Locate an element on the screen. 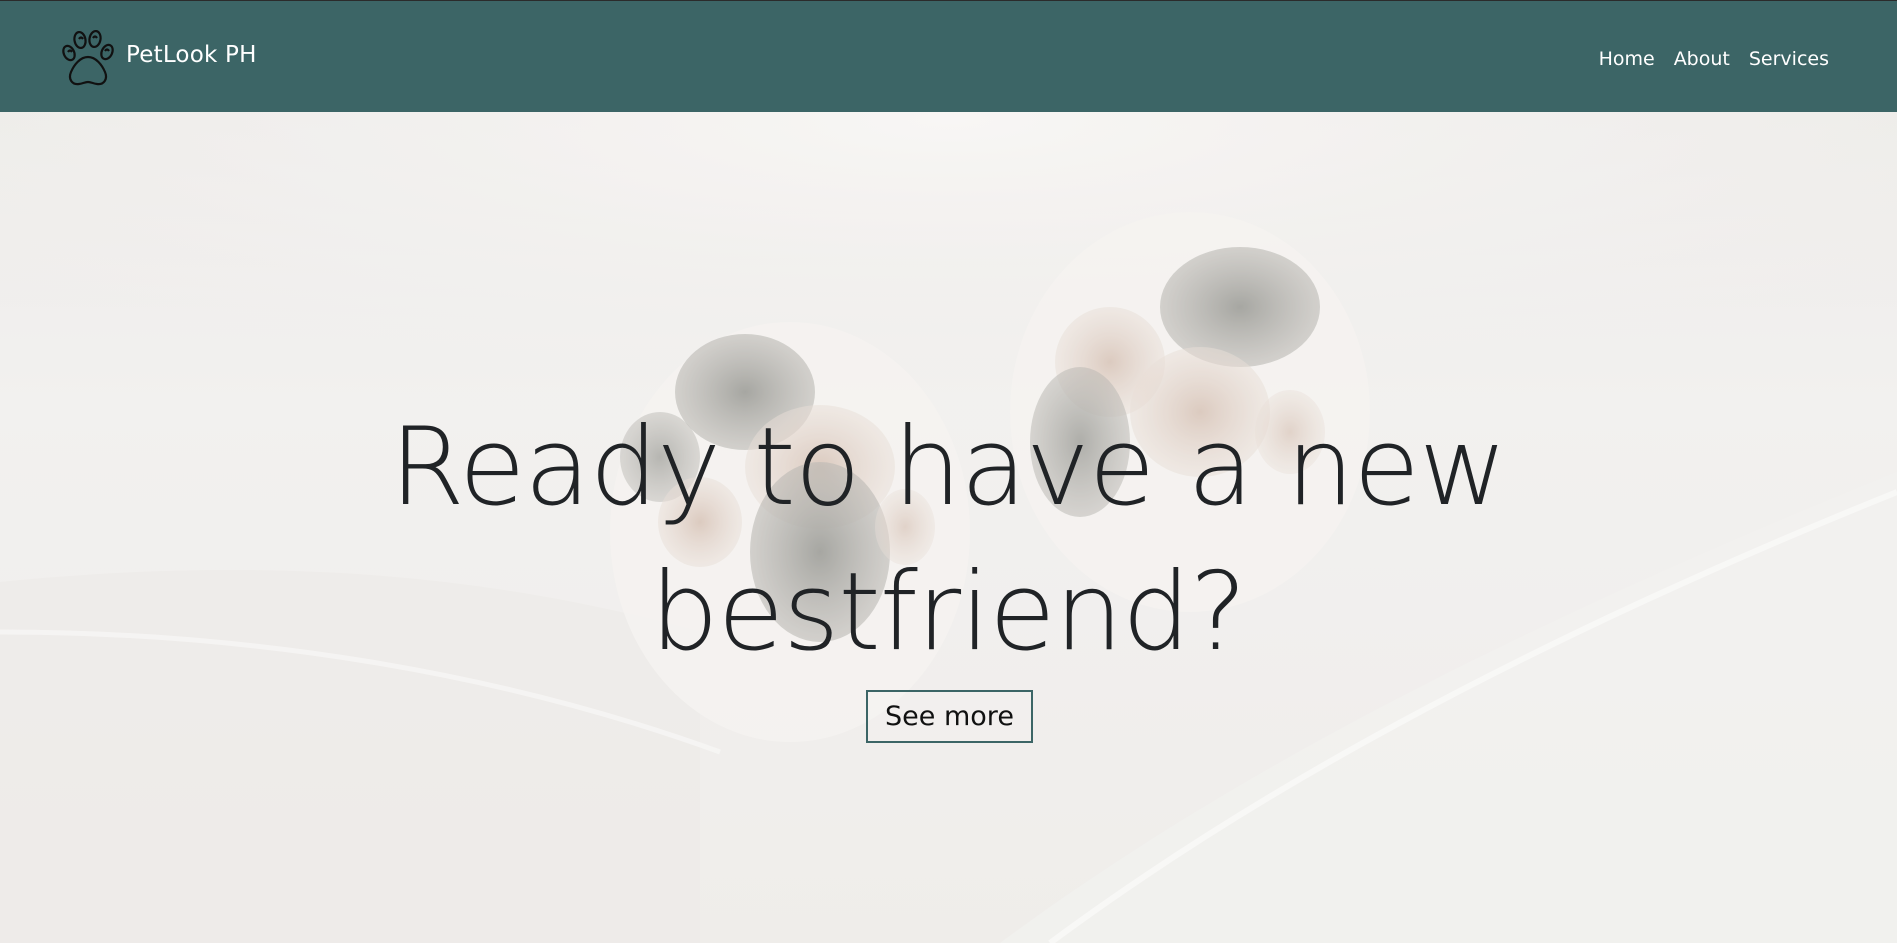 This screenshot has height=943, width=1897. brand-link: PetLook PH is located at coordinates (158, 57).